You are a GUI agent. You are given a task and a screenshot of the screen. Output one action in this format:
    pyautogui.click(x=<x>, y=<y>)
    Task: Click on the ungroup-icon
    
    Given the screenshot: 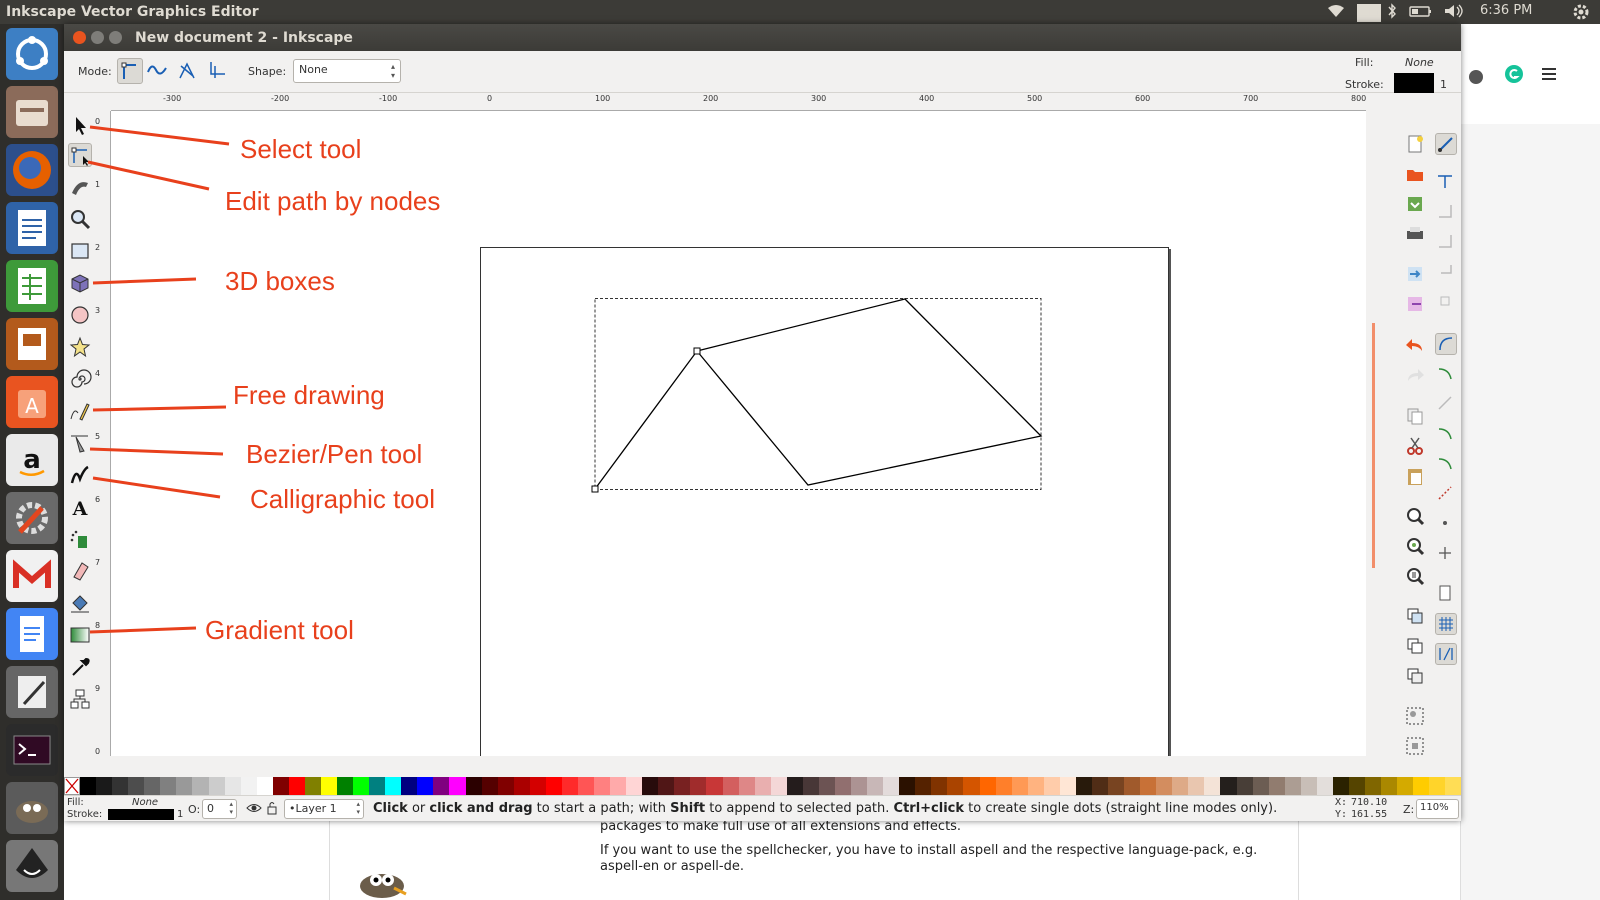 What is the action you would take?
    pyautogui.click(x=1415, y=746)
    